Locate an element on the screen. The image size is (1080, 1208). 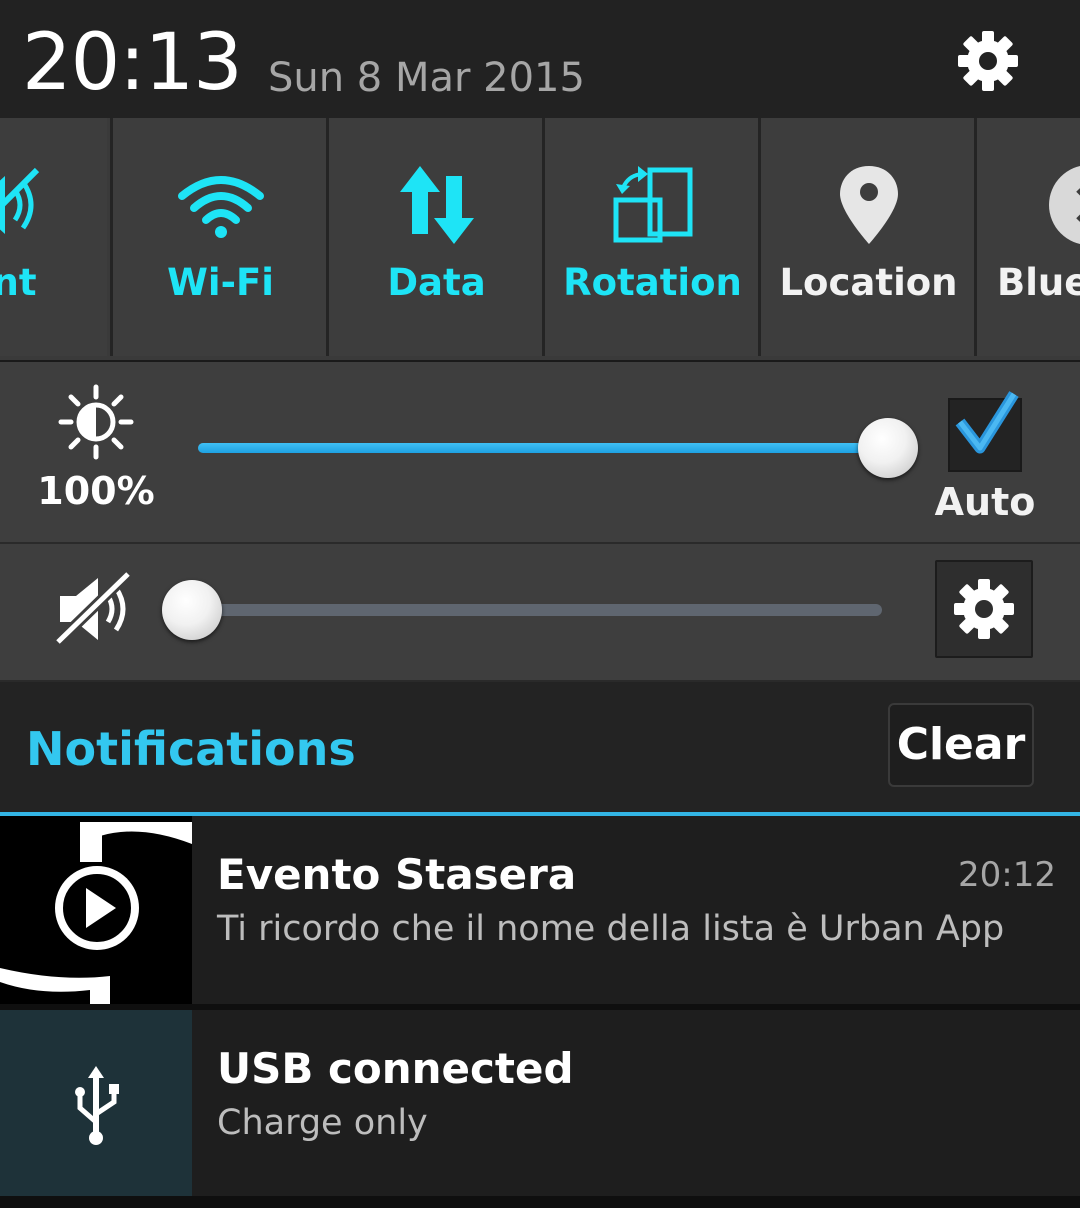
auto-brightness-checkbox is located at coordinates (985, 431).